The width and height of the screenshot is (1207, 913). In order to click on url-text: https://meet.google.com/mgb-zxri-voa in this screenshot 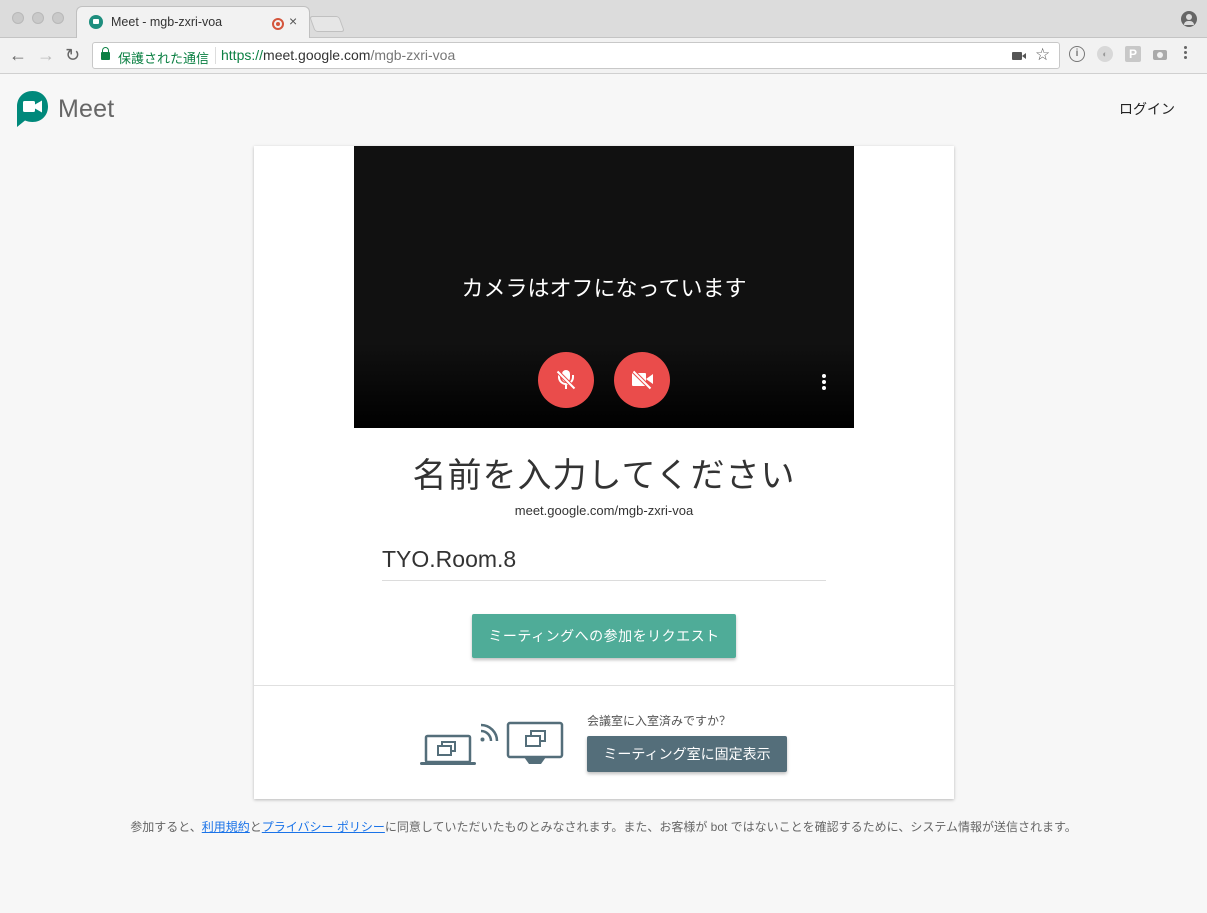, I will do `click(338, 55)`.